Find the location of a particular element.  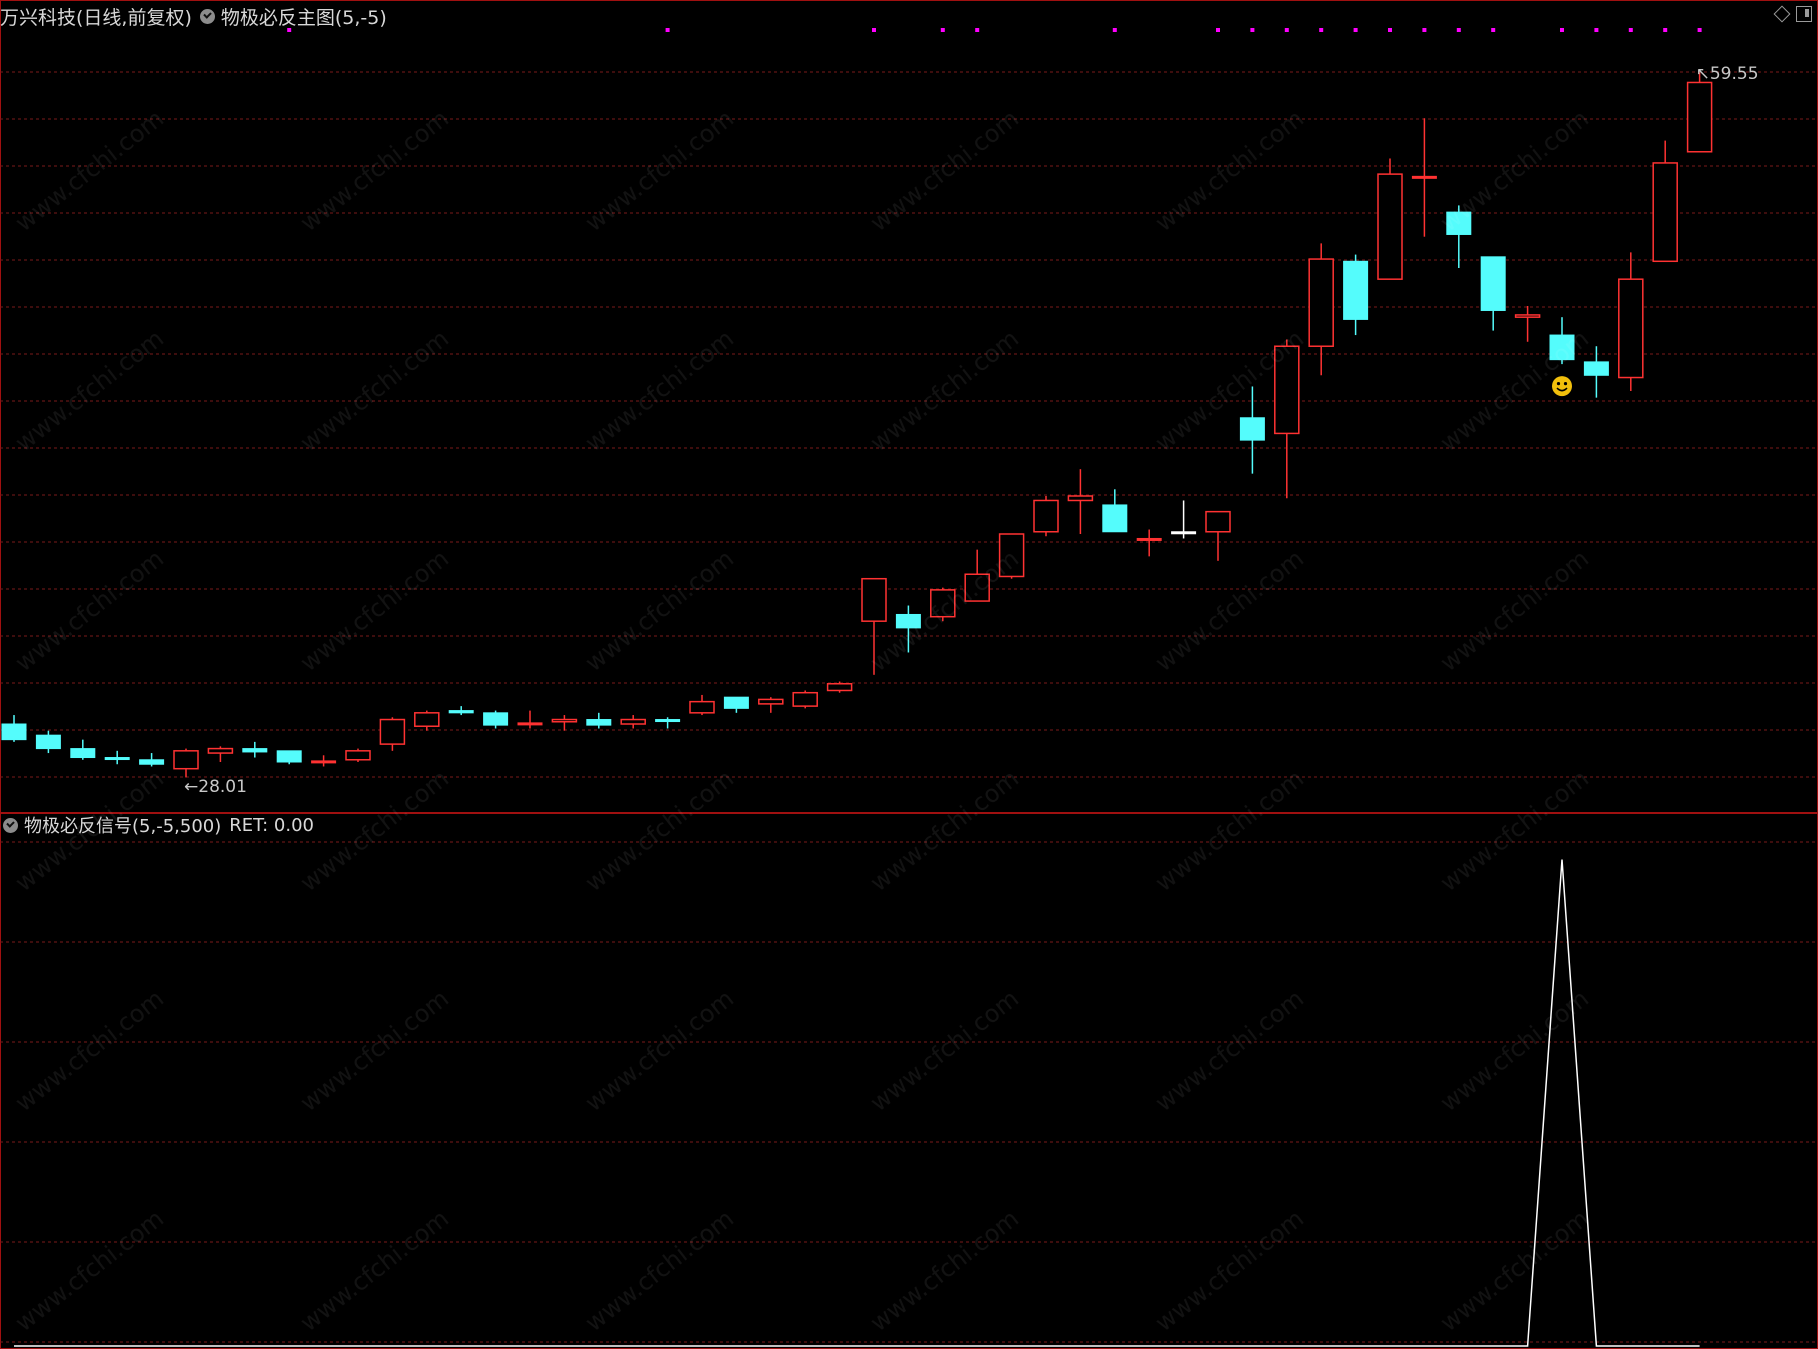

smiley-icon is located at coordinates (1562, 386).